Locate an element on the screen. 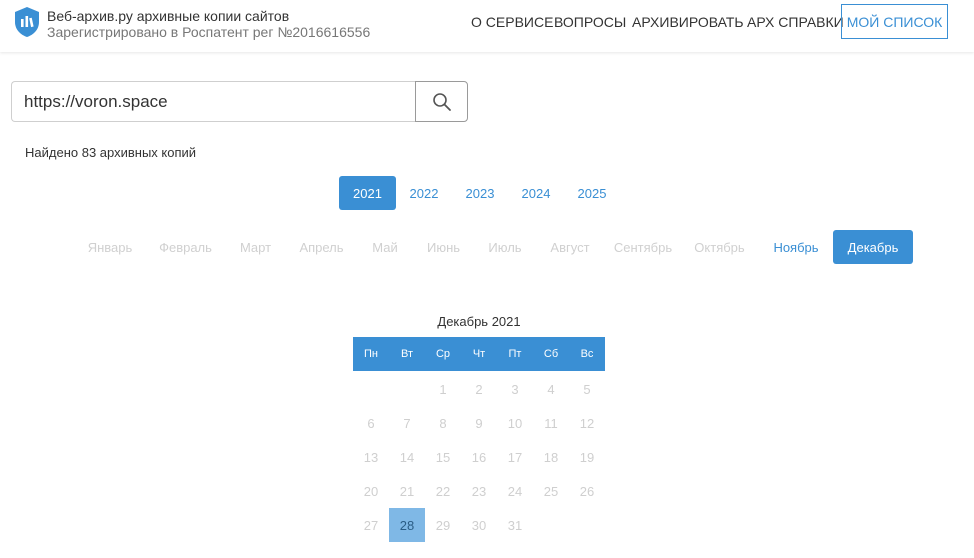  nav-about: О СЕРВИСЕ is located at coordinates (512, 22).